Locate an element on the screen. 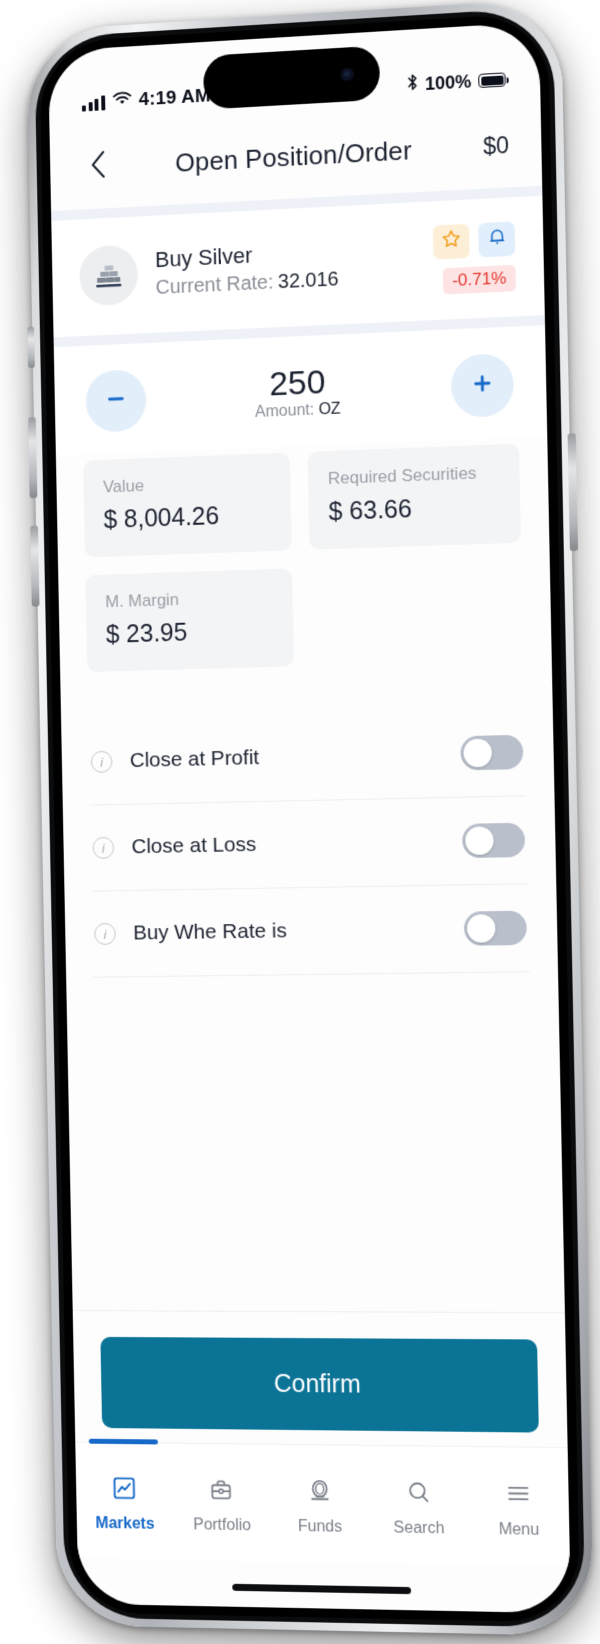 The image size is (600, 1644). decrement-button is located at coordinates (116, 400).